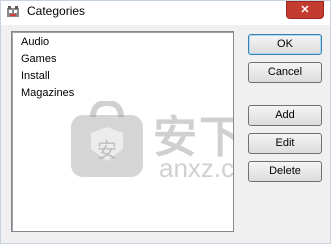  Describe the element at coordinates (285, 171) in the screenshot. I see `delete-button: Delete` at that location.